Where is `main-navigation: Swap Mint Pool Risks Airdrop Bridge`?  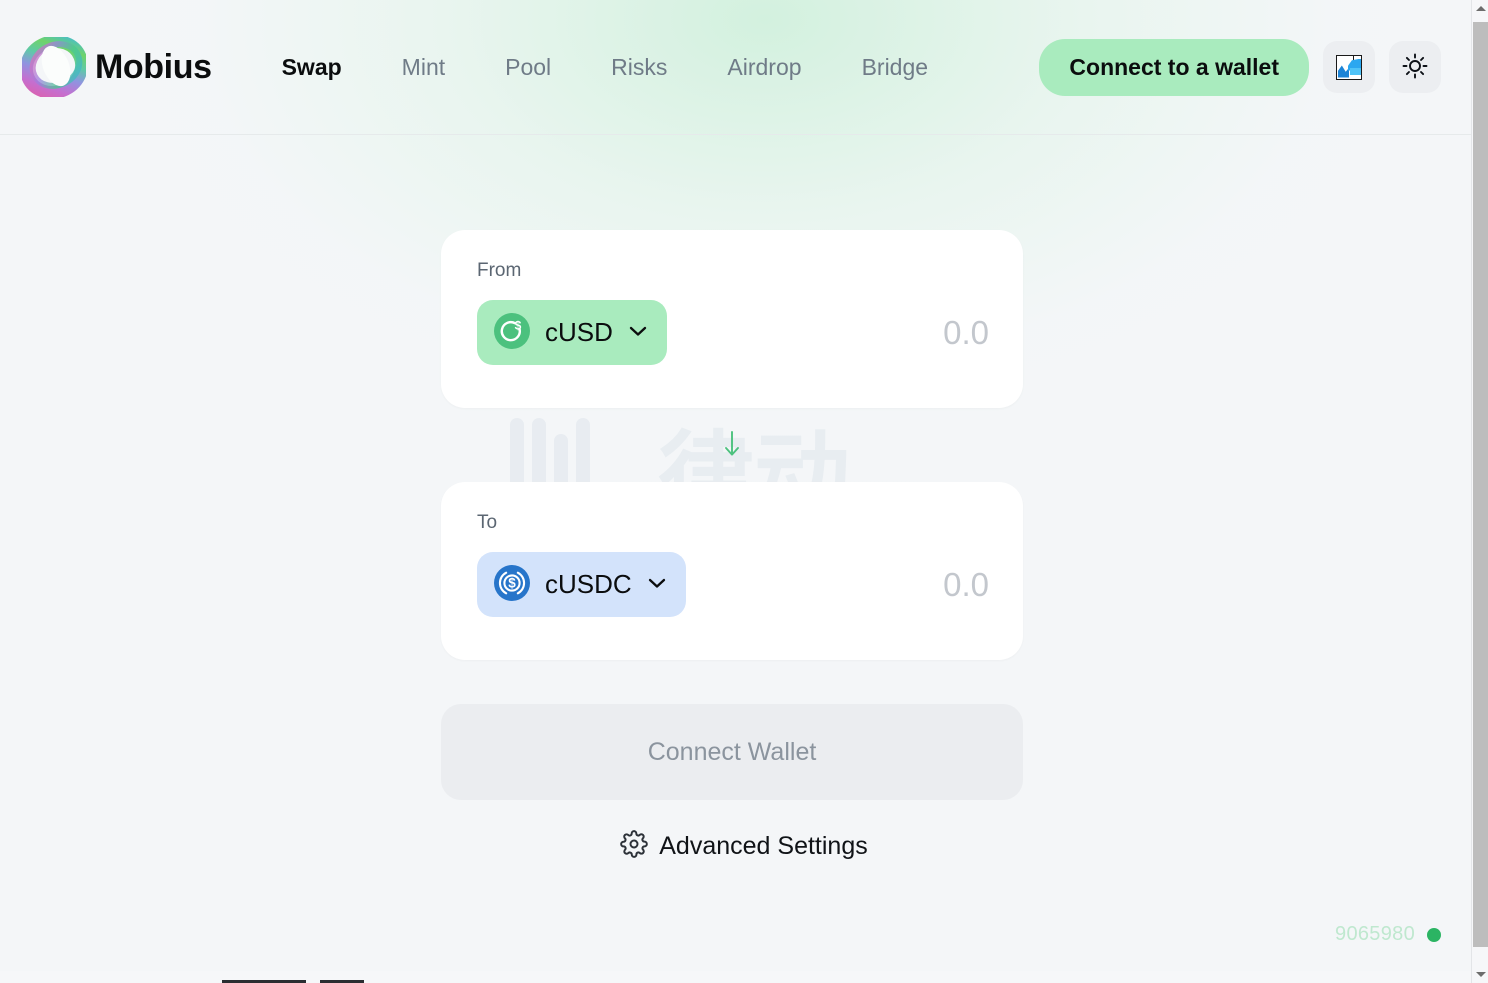
main-navigation: Swap Mint Pool Risks Airdrop Bridge is located at coordinates (605, 67).